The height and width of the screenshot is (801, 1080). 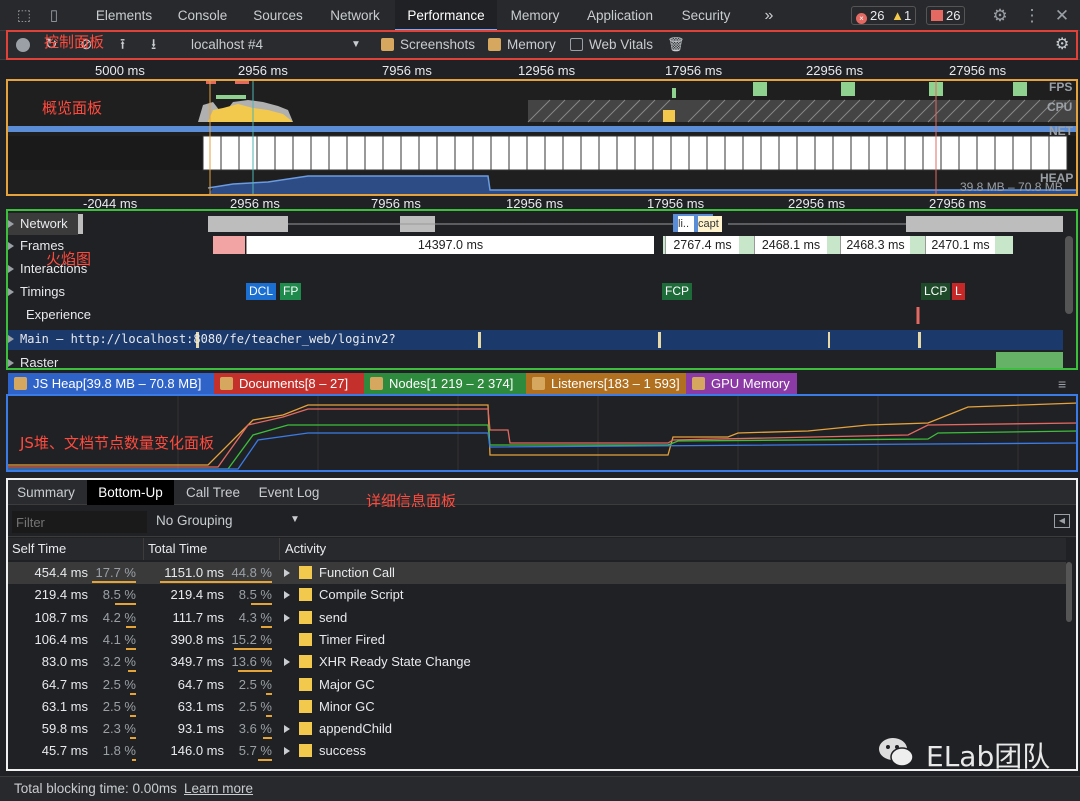 I want to click on tab-sources: Sources, so click(x=278, y=15).